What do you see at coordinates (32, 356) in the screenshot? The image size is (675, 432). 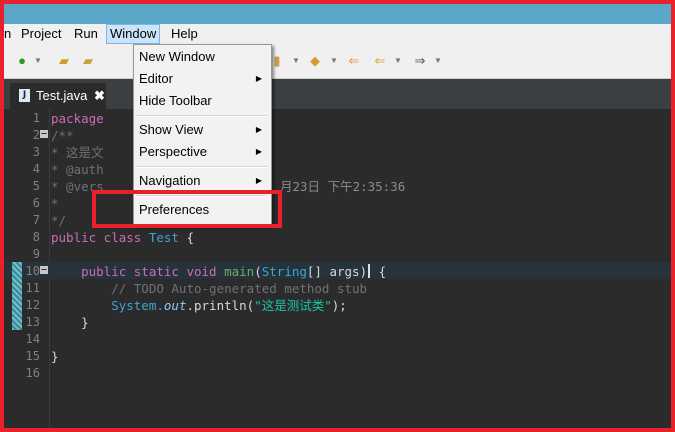 I see `line-number: 15` at bounding box center [32, 356].